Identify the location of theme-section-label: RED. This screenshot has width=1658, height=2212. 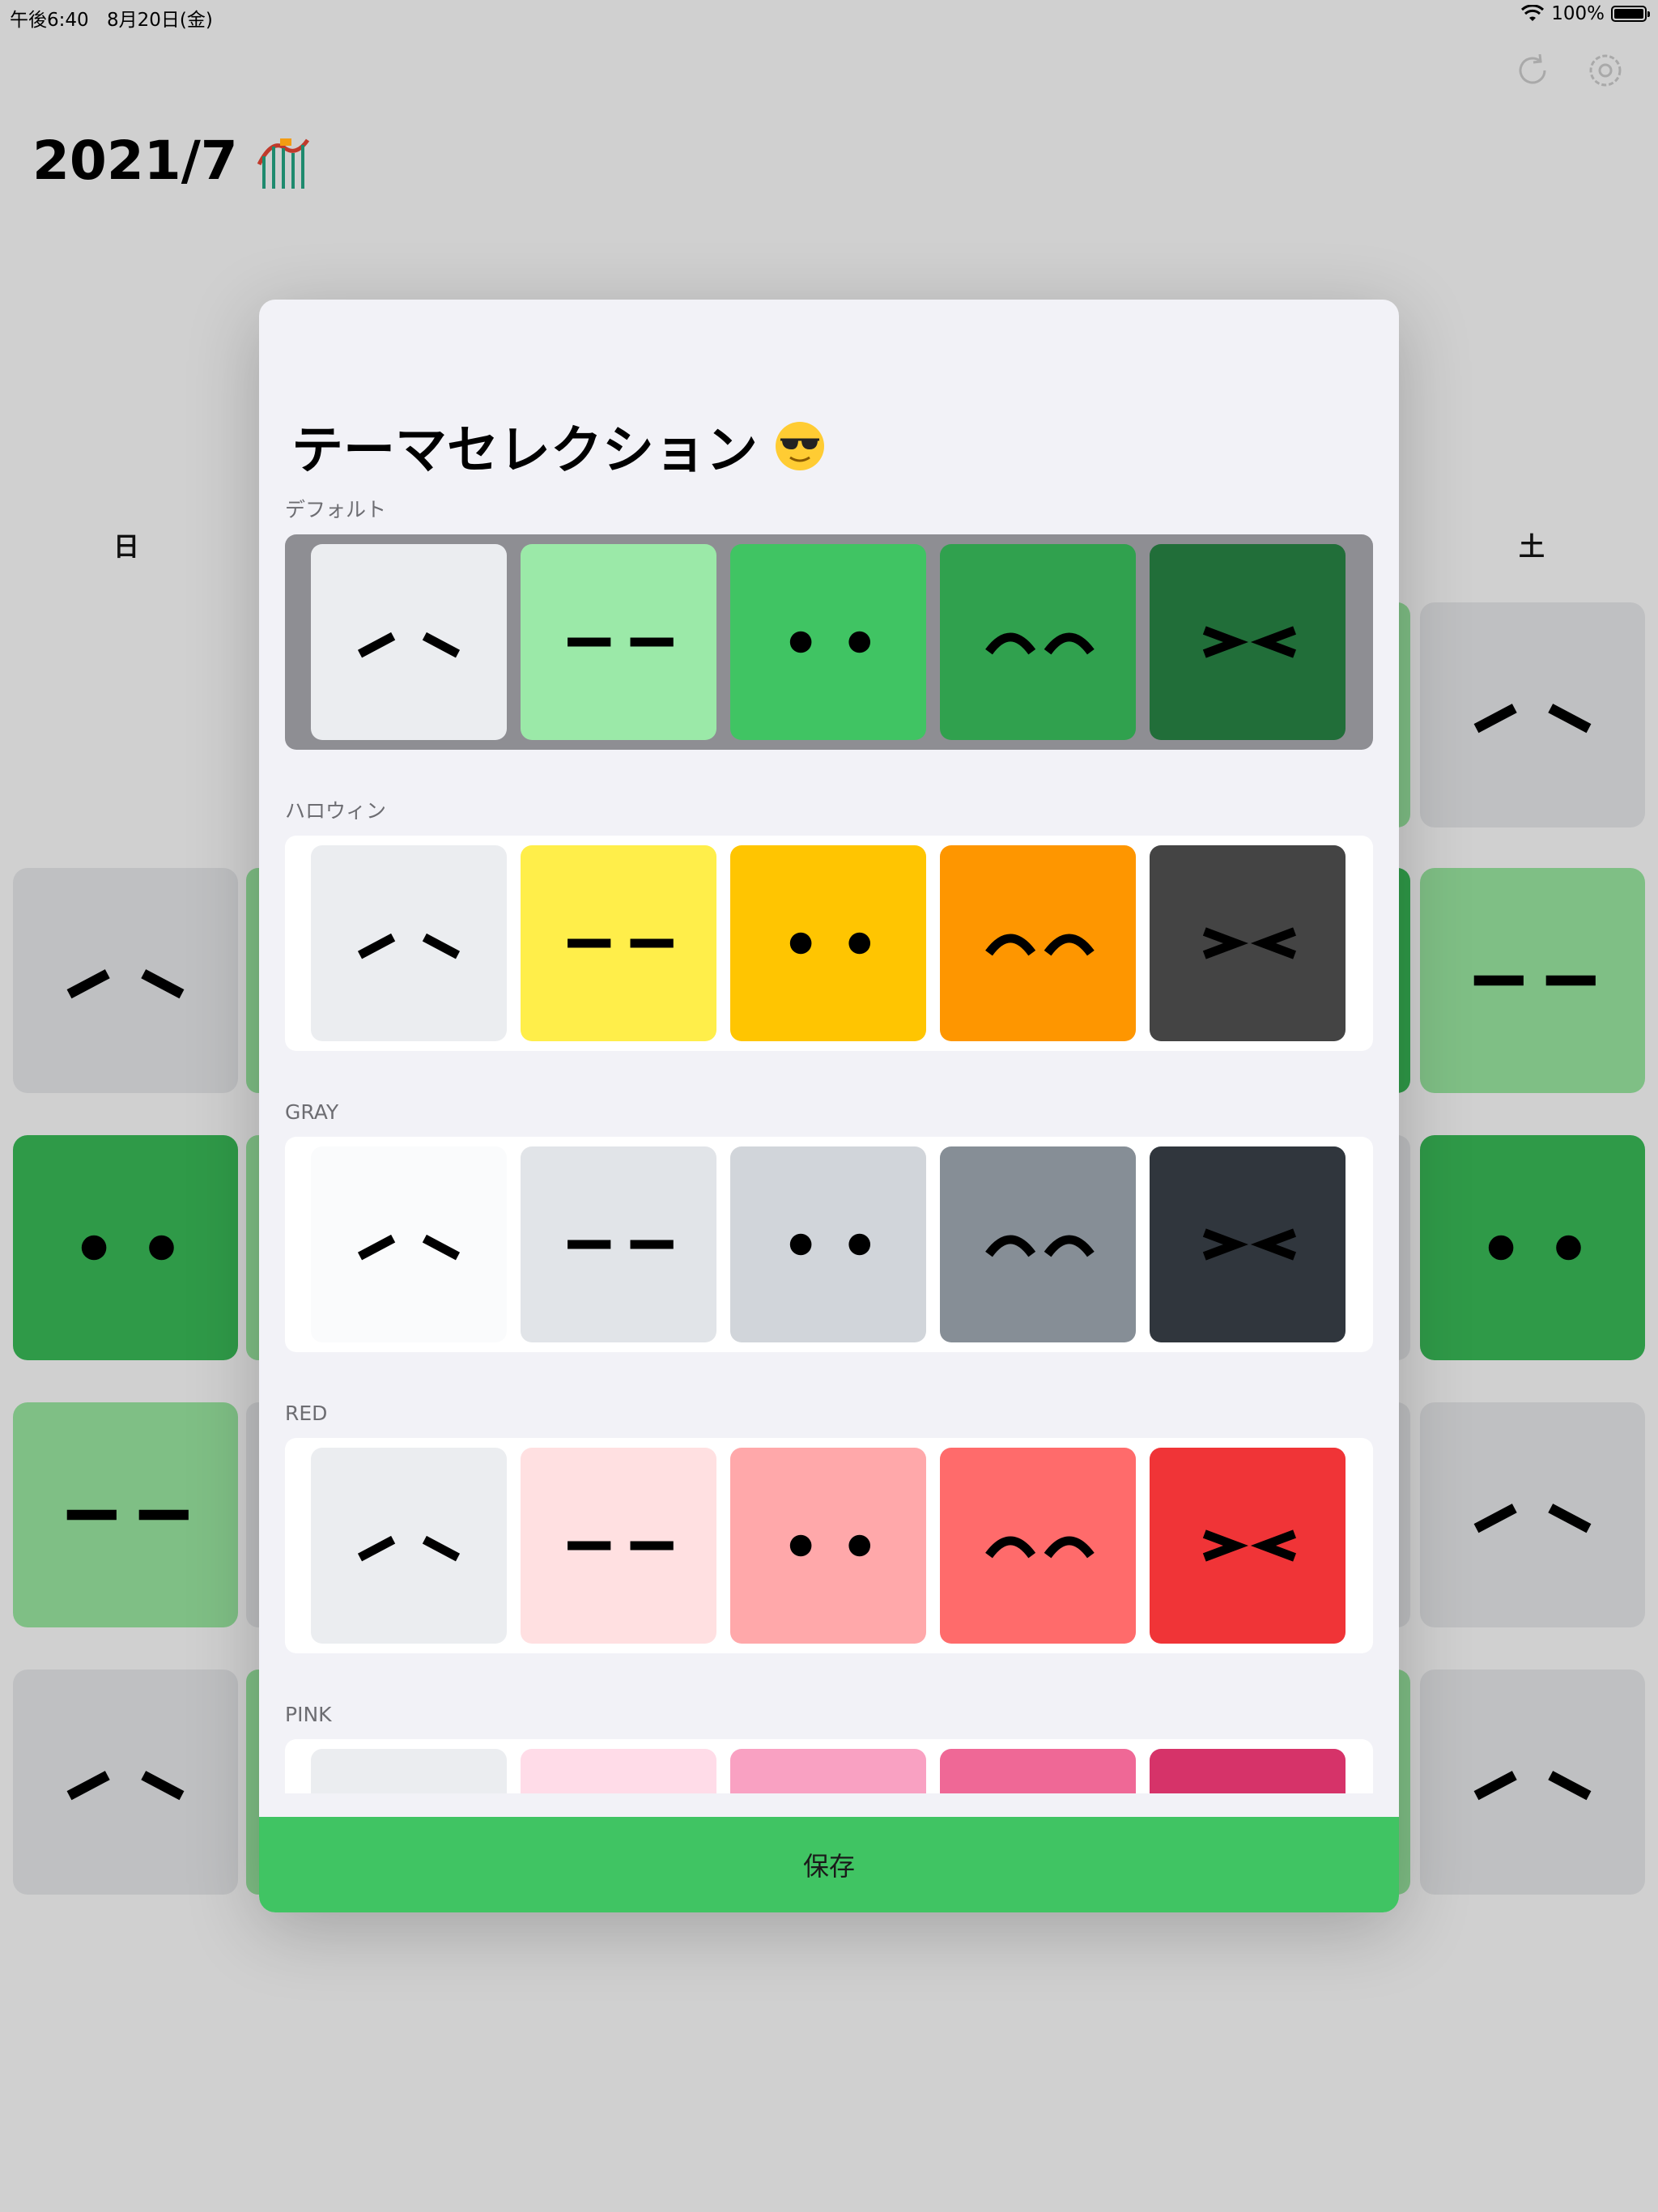
(306, 1414).